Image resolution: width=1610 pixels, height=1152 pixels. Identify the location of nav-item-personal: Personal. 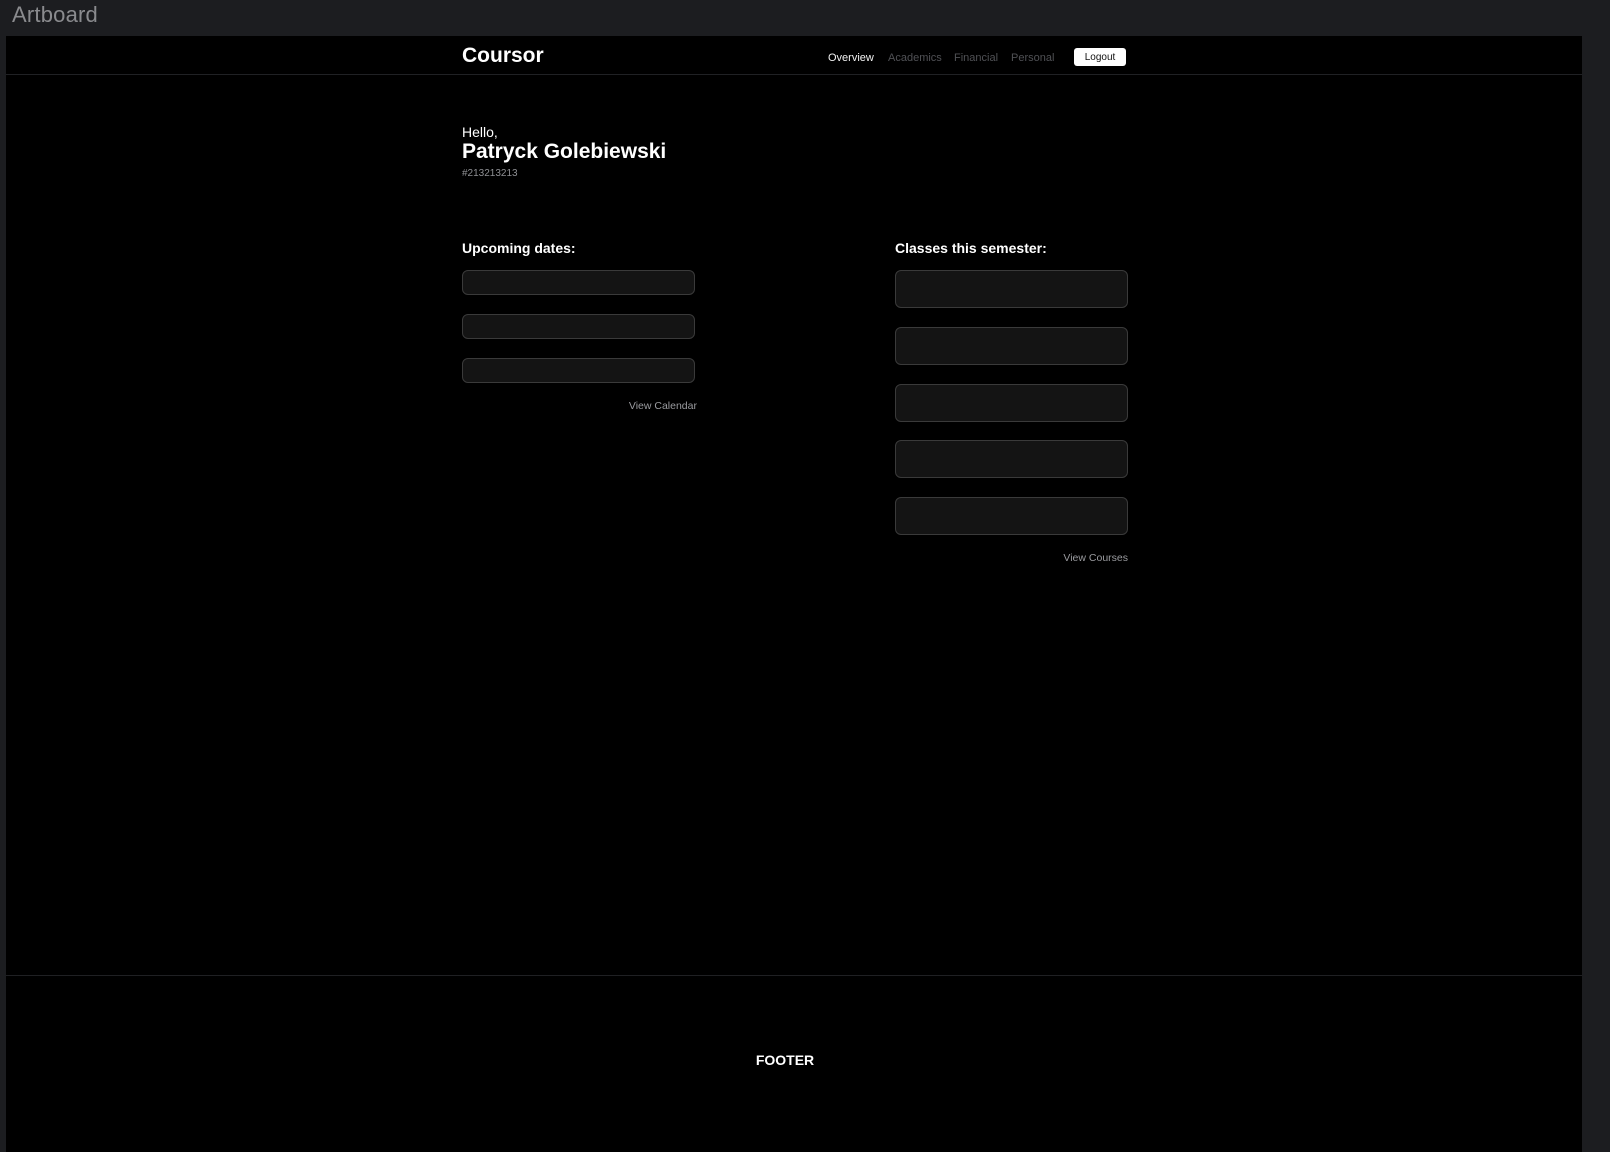
(1032, 58).